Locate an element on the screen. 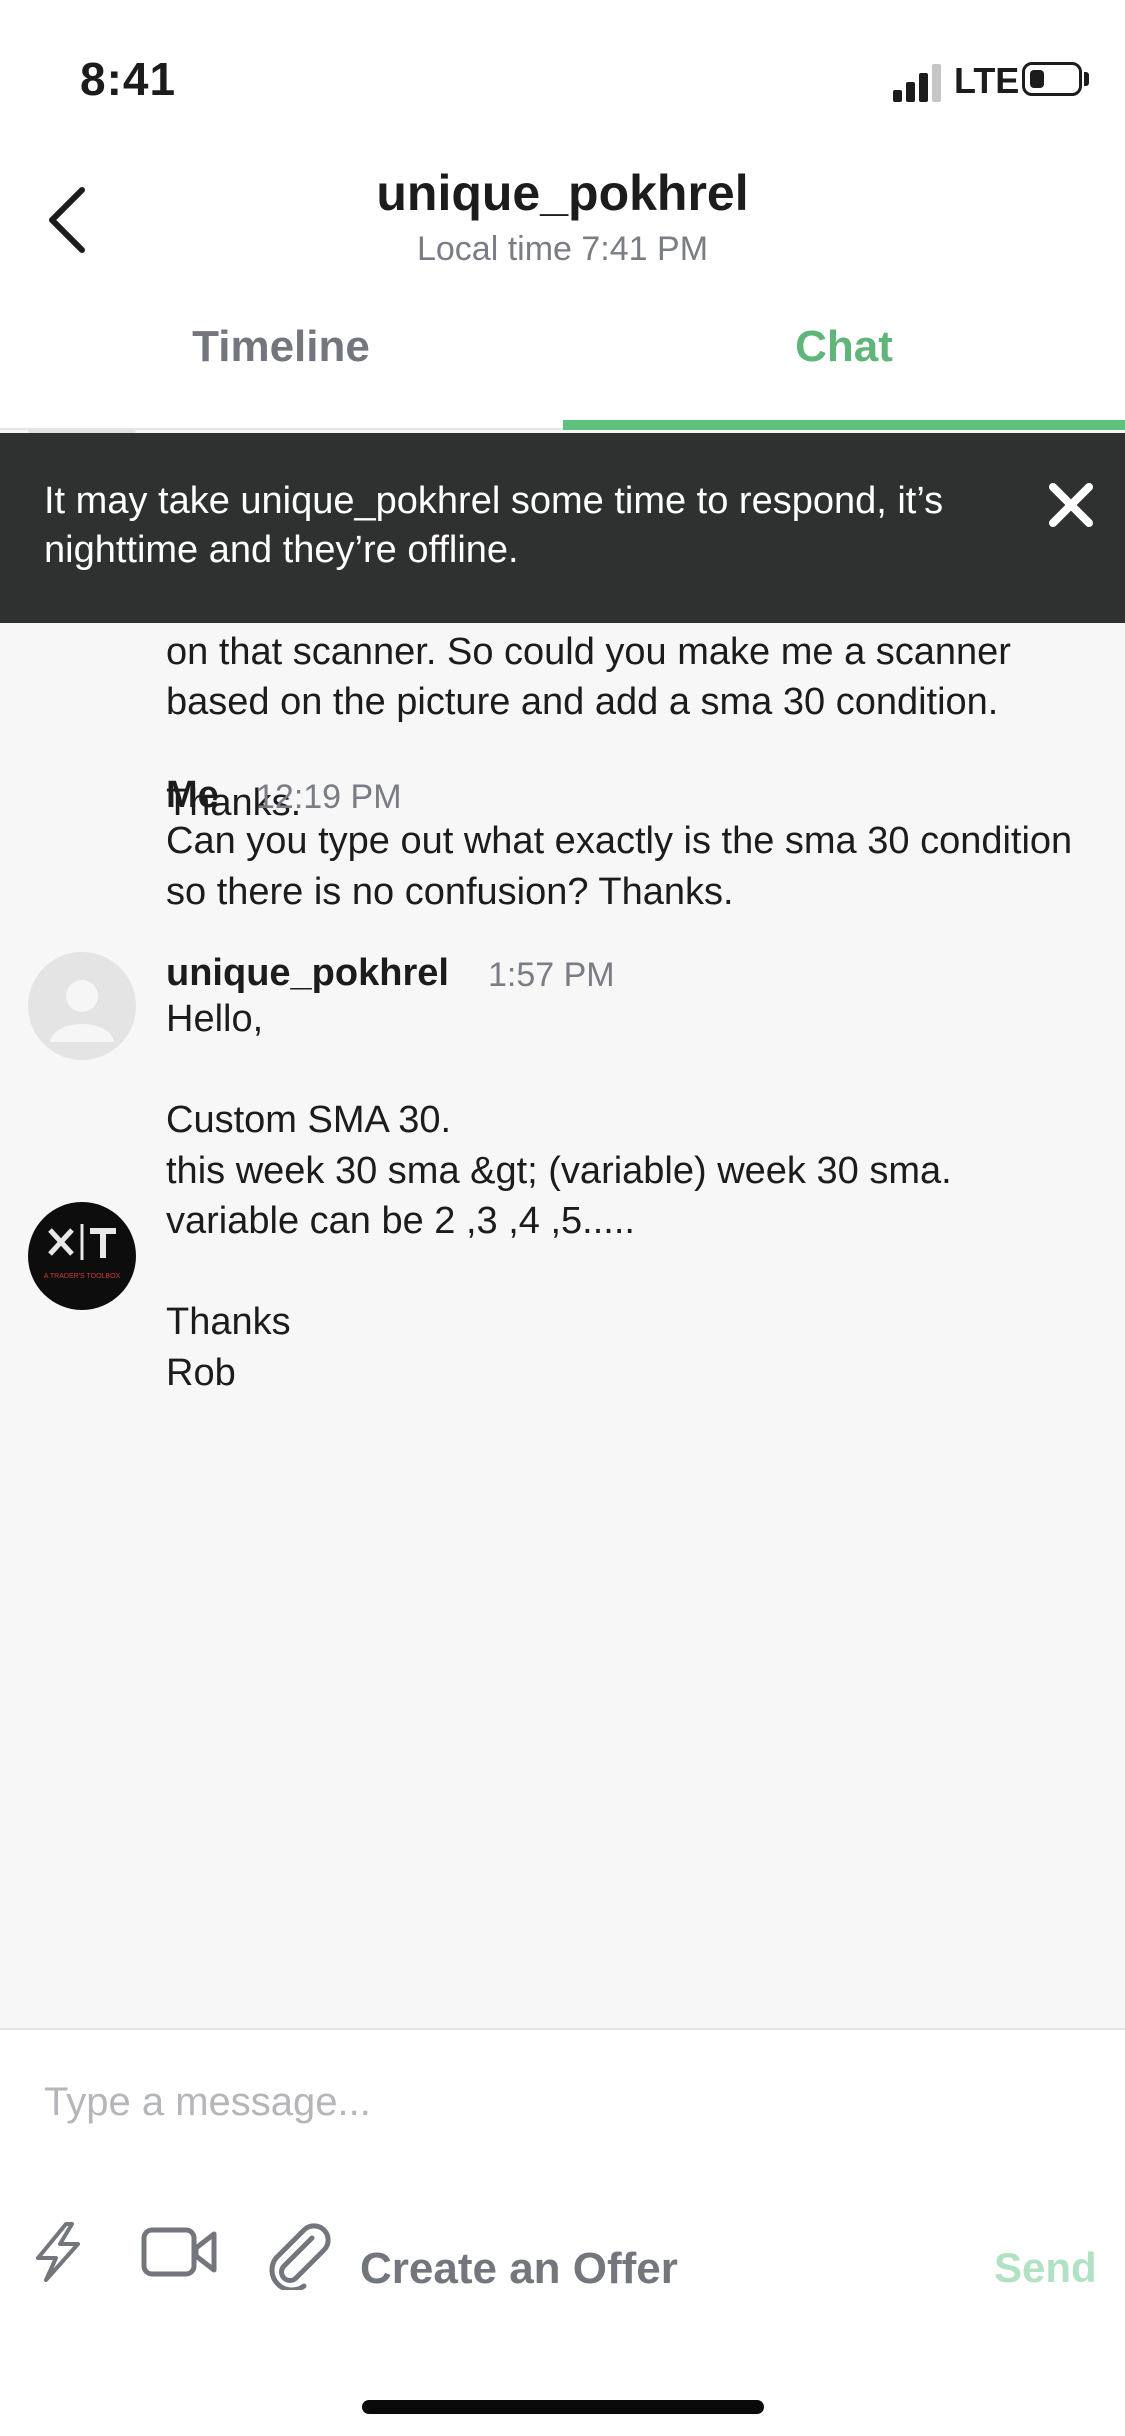  message-time: 12:19 PM is located at coordinates (329, 797).